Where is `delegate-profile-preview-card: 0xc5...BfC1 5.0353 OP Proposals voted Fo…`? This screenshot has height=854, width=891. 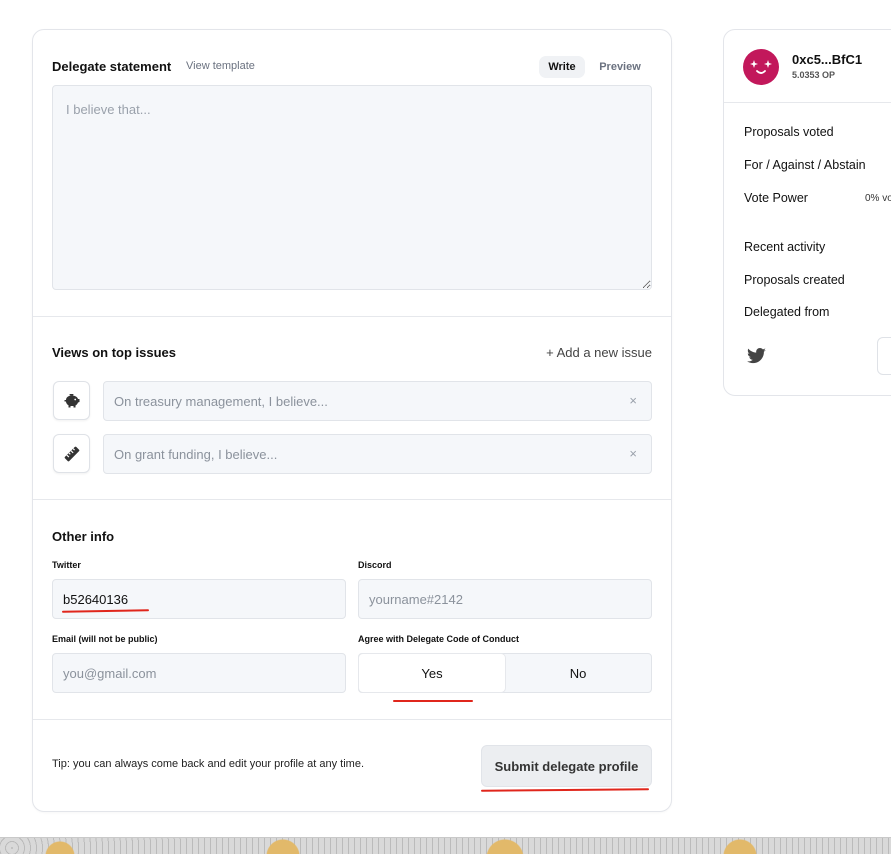
delegate-profile-preview-card: 0xc5...BfC1 5.0353 OP Proposals voted Fo… is located at coordinates (807, 212).